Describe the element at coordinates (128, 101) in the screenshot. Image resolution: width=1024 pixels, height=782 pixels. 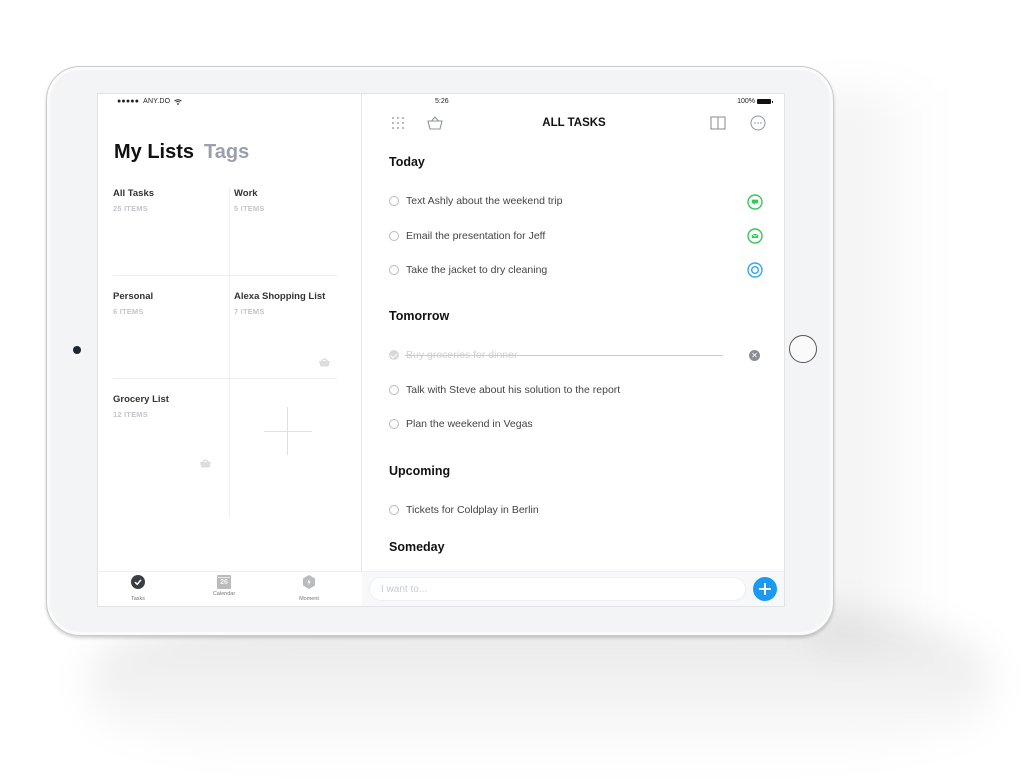
I see `signal-icon: ●●●●●` at that location.